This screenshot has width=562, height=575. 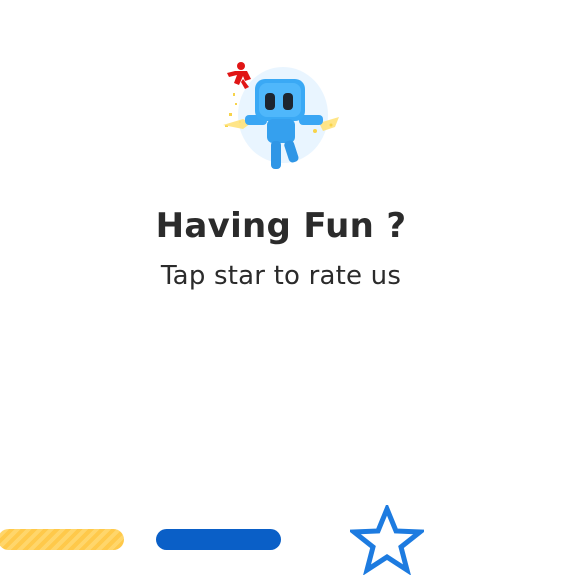 What do you see at coordinates (387, 540) in the screenshot?
I see `star-outline-icon` at bounding box center [387, 540].